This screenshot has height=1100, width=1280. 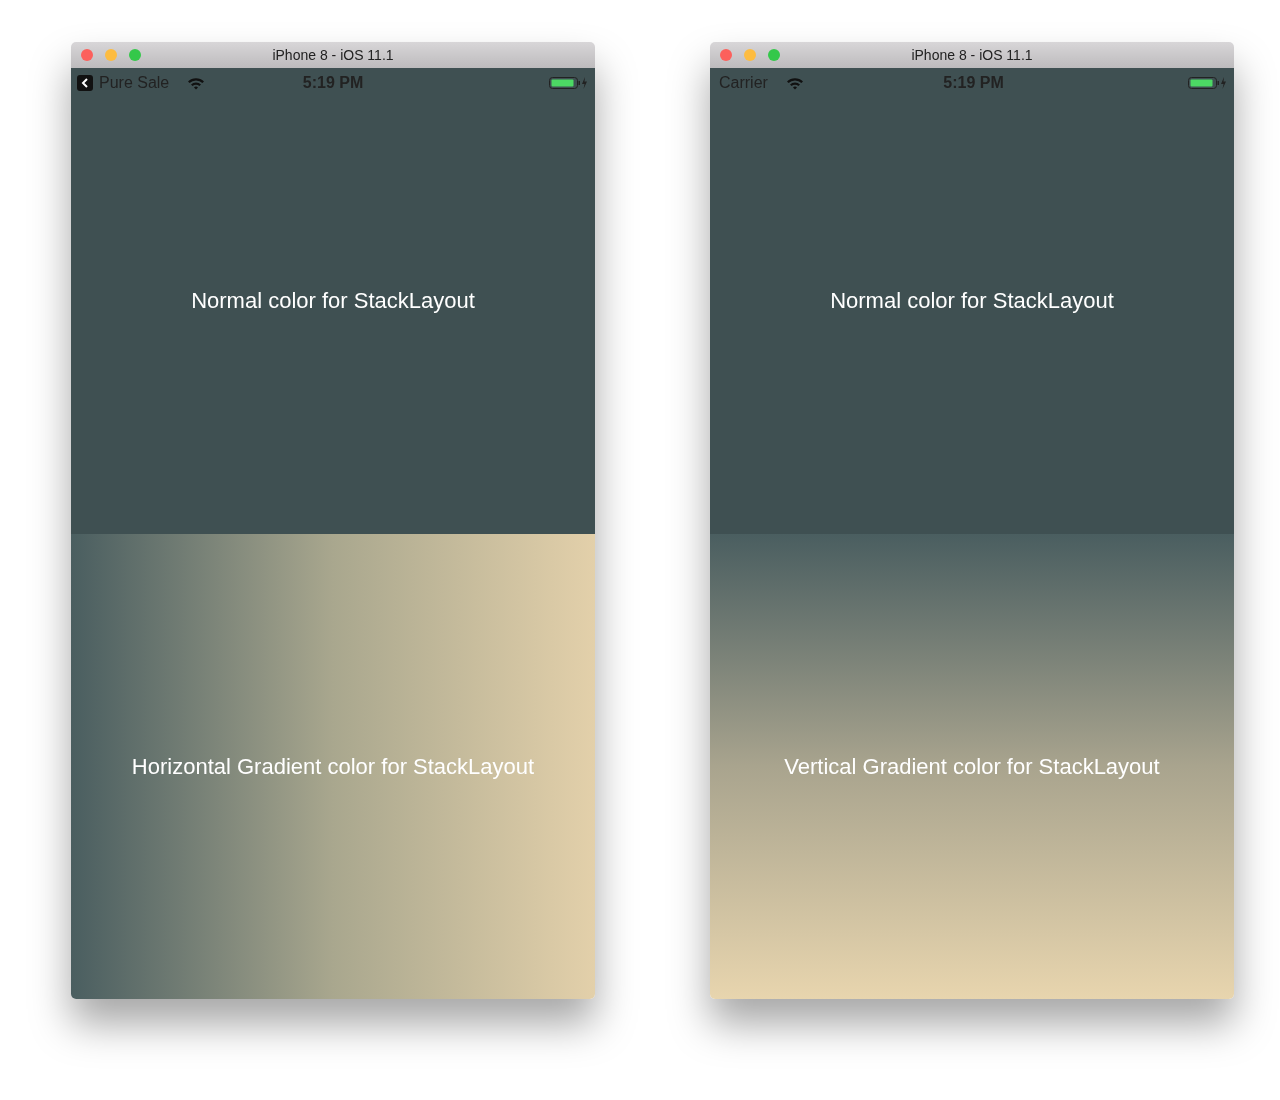 I want to click on panel-label: Horizontal Gradient color for StackLayout, so click(x=333, y=766).